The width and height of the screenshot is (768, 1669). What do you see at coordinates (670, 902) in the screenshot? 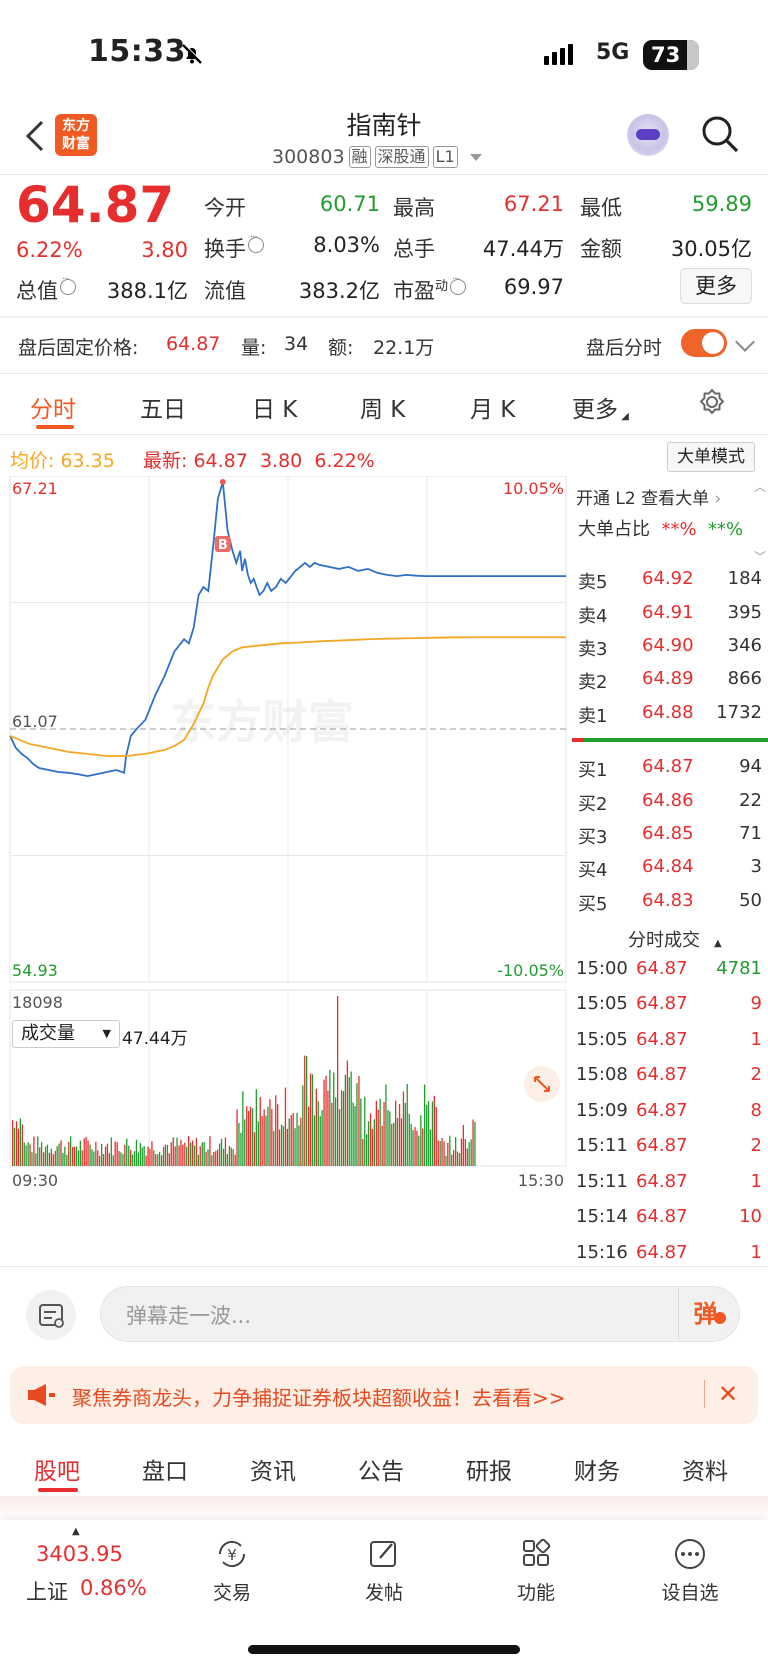
I see `bid-row: 买5 64.83 50` at bounding box center [670, 902].